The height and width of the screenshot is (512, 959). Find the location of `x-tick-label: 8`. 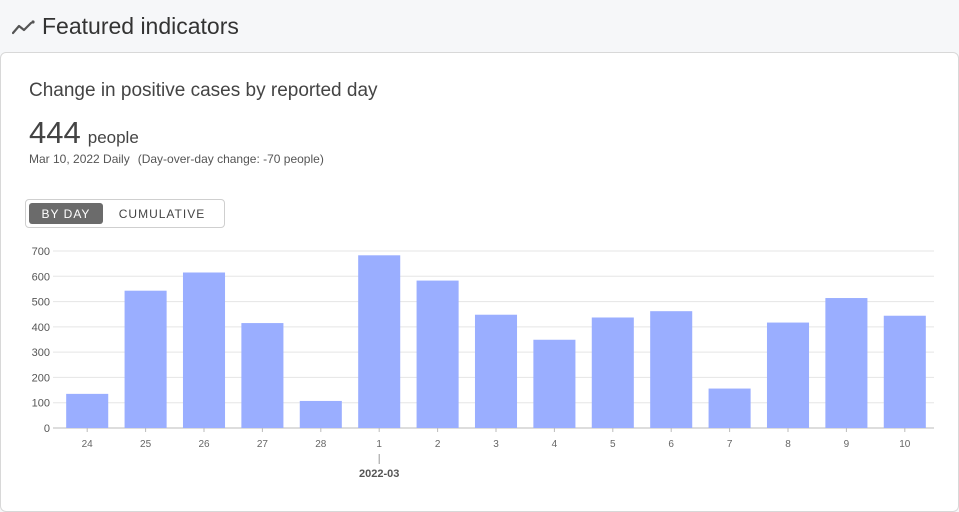

x-tick-label: 8 is located at coordinates (788, 444).